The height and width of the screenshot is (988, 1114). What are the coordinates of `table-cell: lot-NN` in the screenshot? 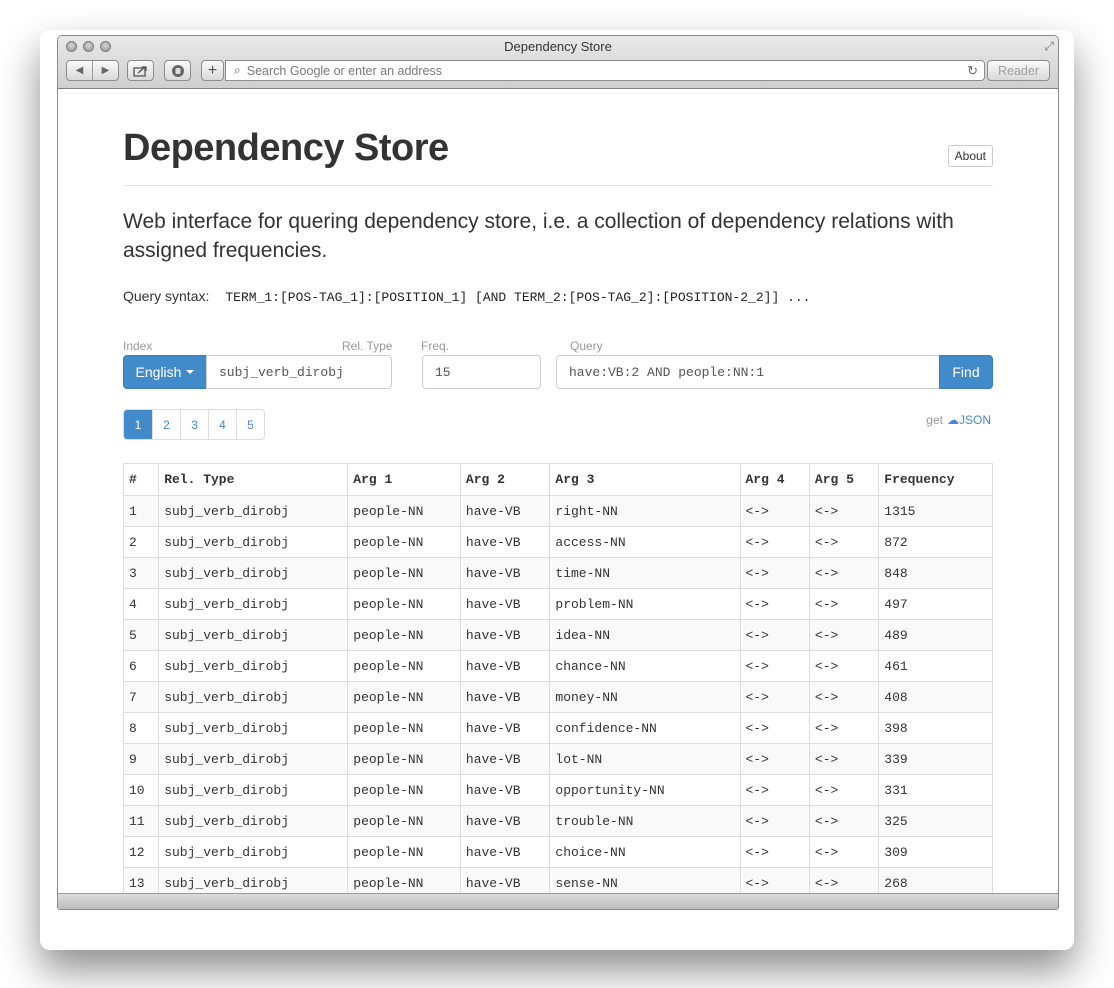 It's located at (645, 759).